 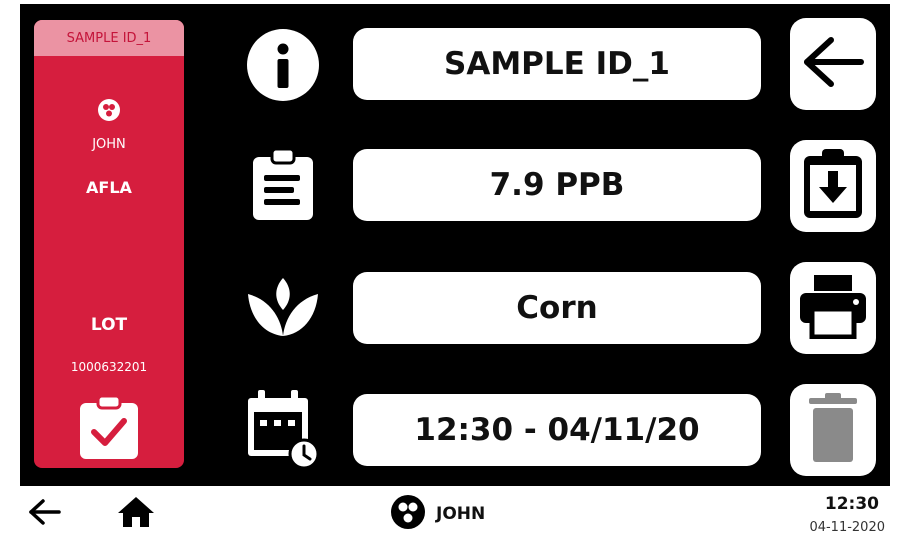 What do you see at coordinates (109, 38) in the screenshot?
I see `sample-card-header: SAMPLE ID_1` at bounding box center [109, 38].